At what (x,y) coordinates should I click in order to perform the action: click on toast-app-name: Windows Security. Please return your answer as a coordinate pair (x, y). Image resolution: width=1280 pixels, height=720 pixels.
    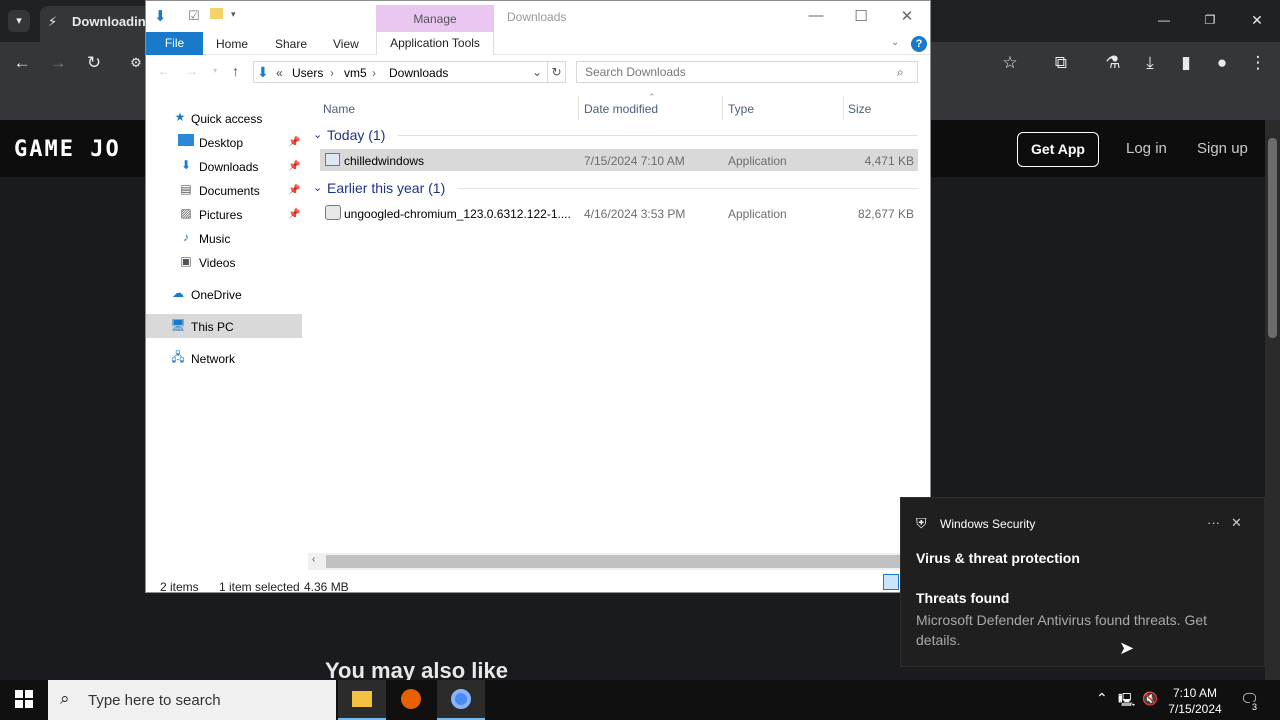
    Looking at the image, I should click on (988, 524).